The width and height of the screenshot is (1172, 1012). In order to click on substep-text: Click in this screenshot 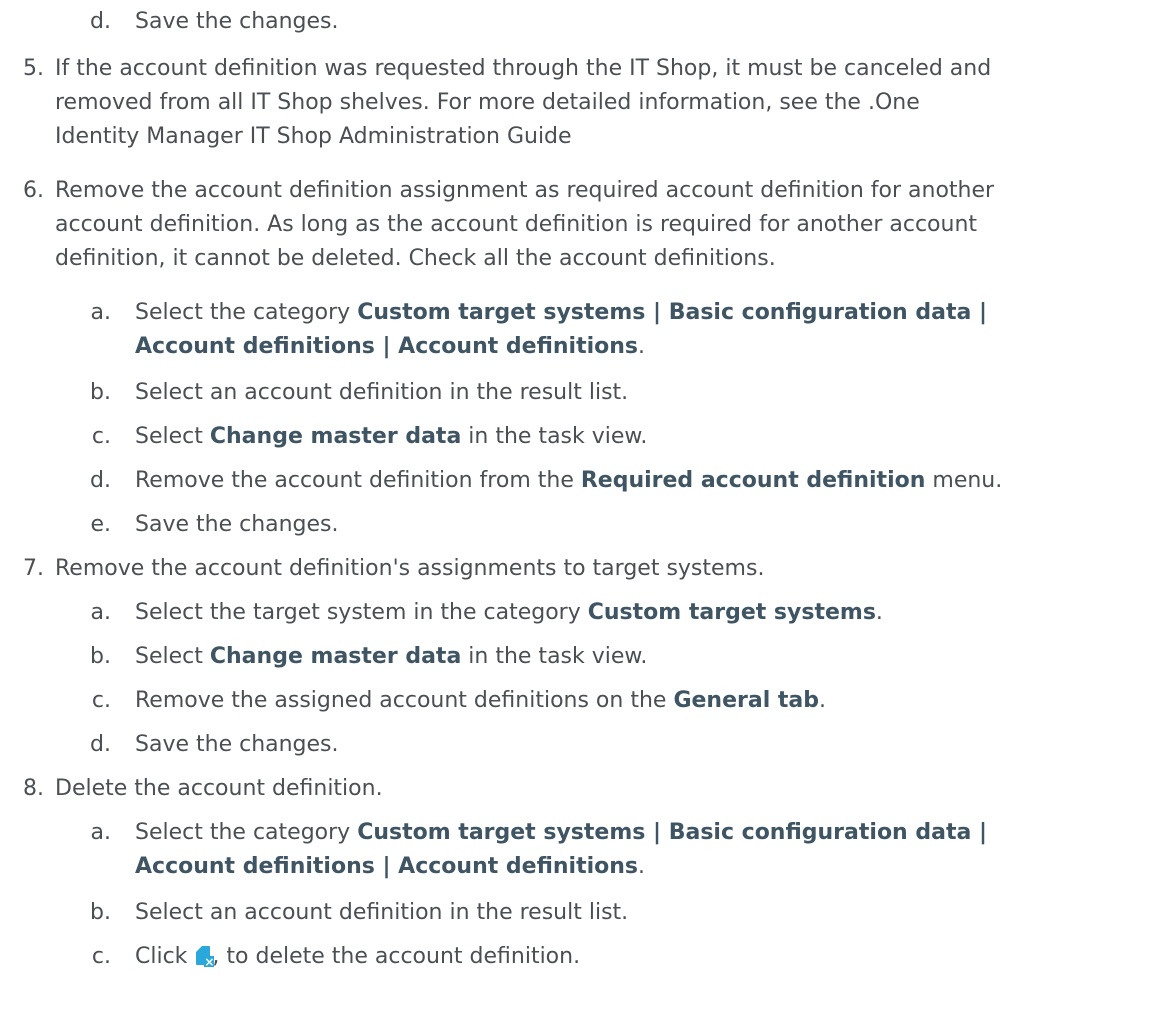, I will do `click(165, 956)`.